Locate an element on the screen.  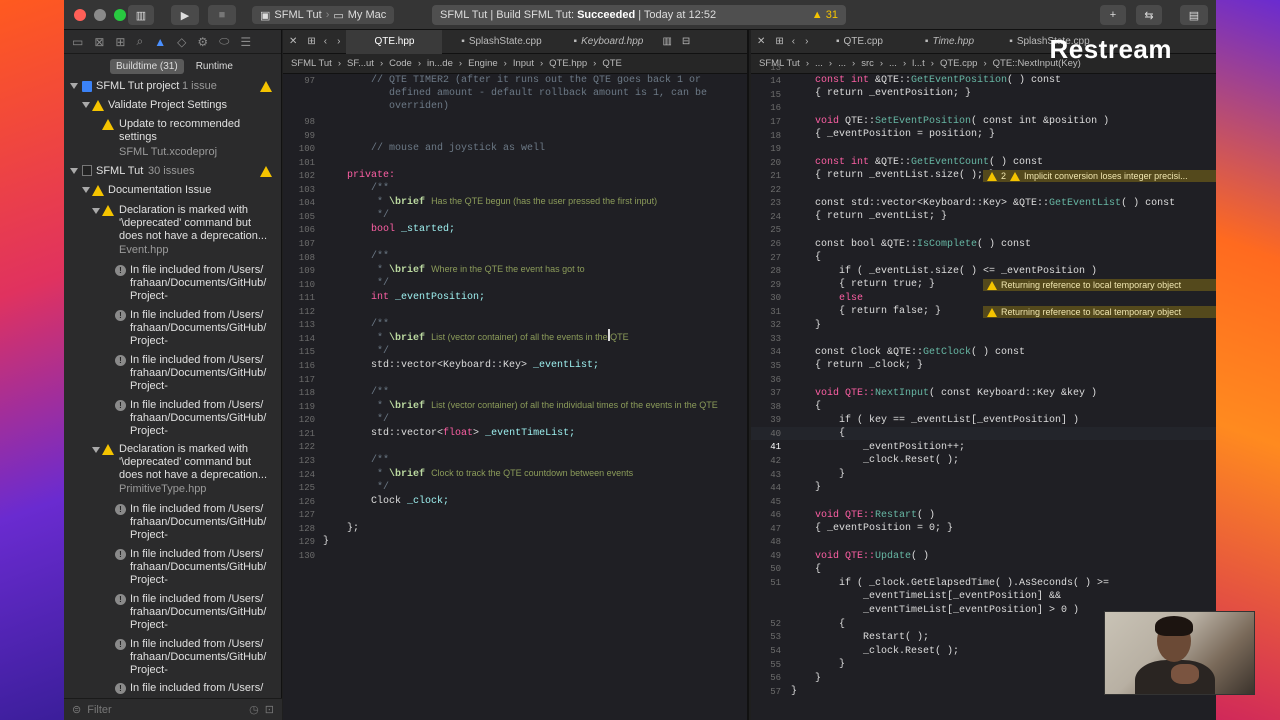
scheme-selector: ▣ SFML Tut › ▭ My Mac is located at coordinates (323, 15).